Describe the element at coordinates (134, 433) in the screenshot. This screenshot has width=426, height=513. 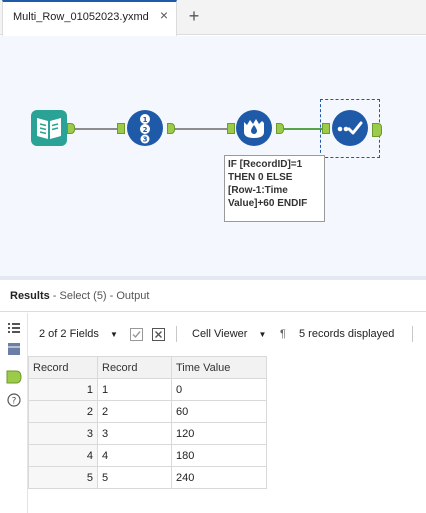
I see `record-cell: 3` at that location.